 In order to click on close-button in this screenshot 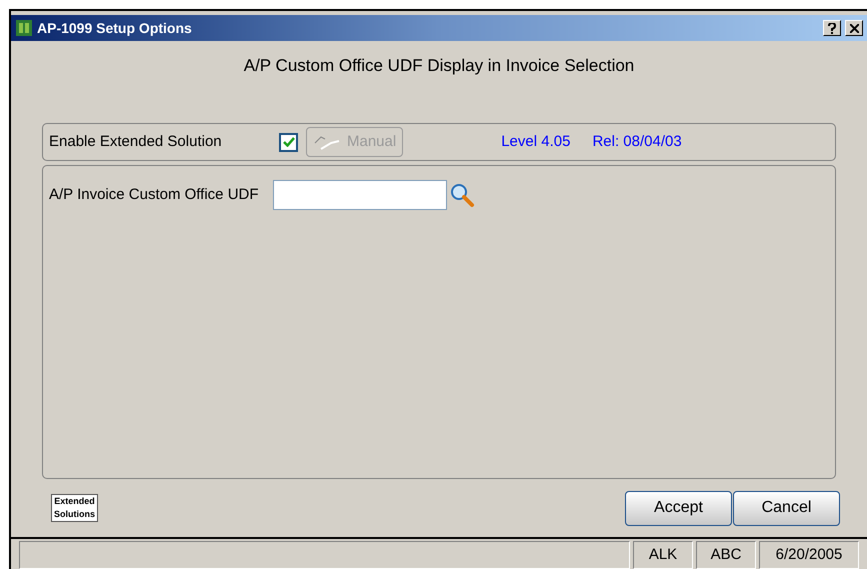, I will do `click(854, 28)`.